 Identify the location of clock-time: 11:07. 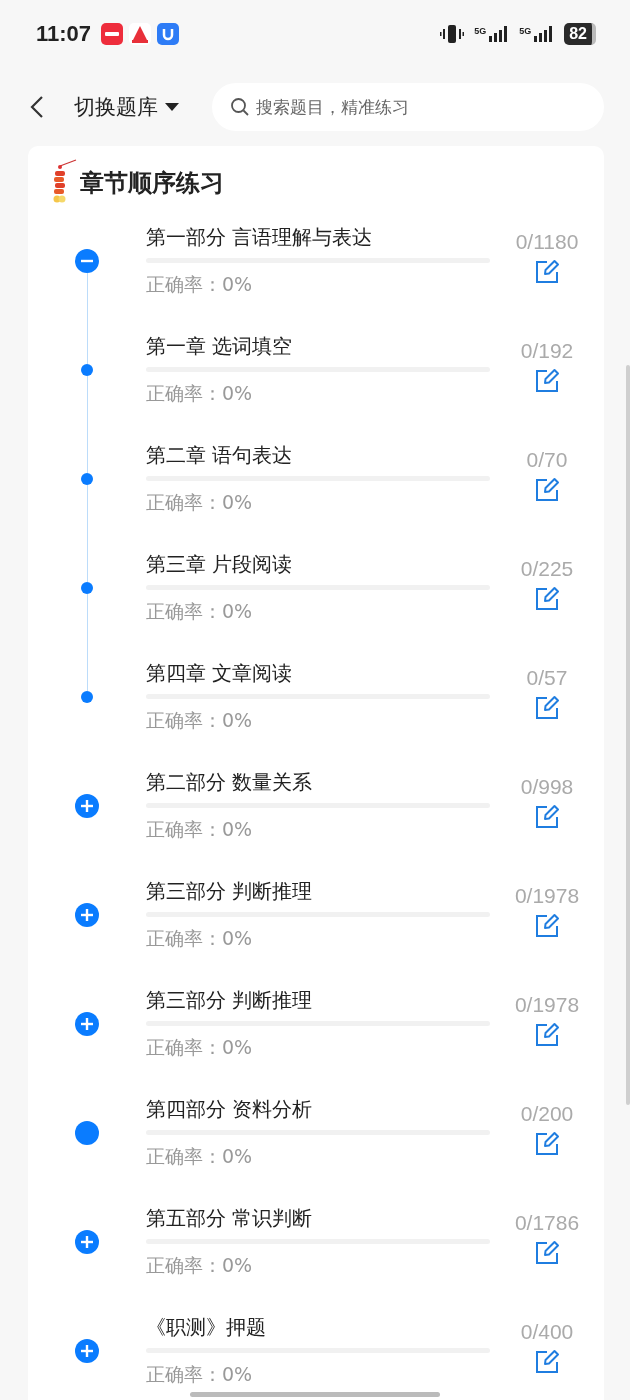
(64, 34).